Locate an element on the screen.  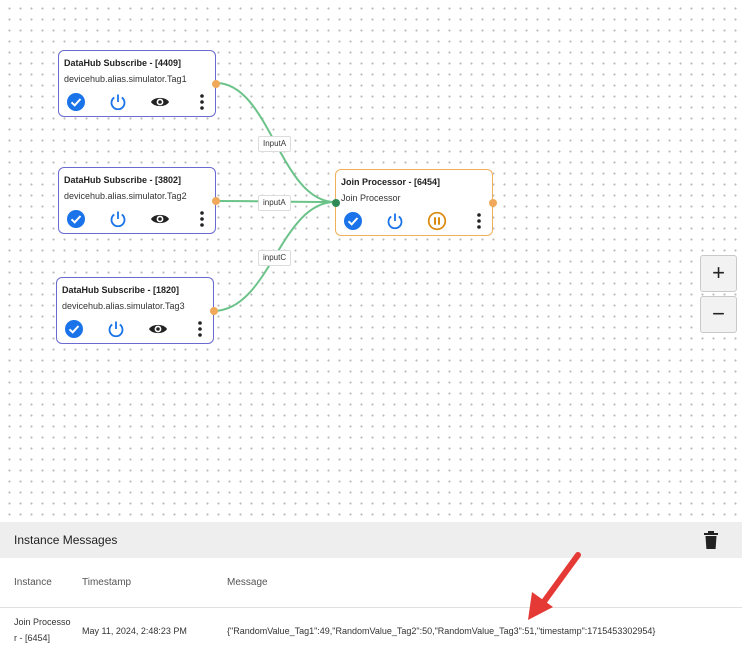
arrow-annotation is located at coordinates (554, 586).